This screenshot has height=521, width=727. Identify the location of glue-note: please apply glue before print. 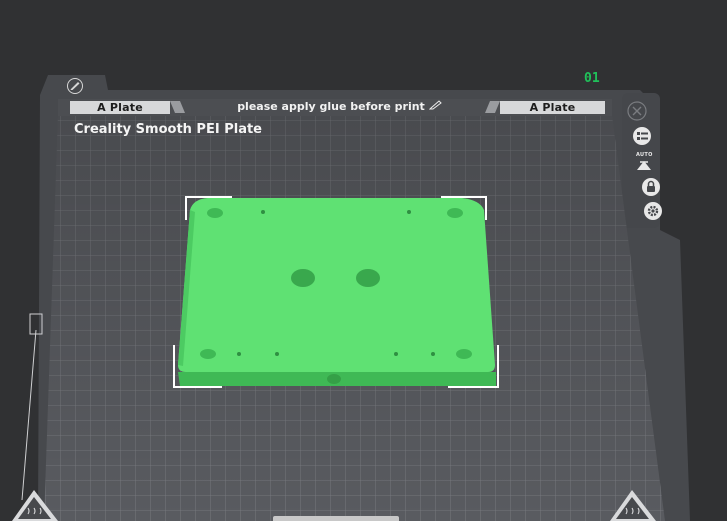
(340, 106).